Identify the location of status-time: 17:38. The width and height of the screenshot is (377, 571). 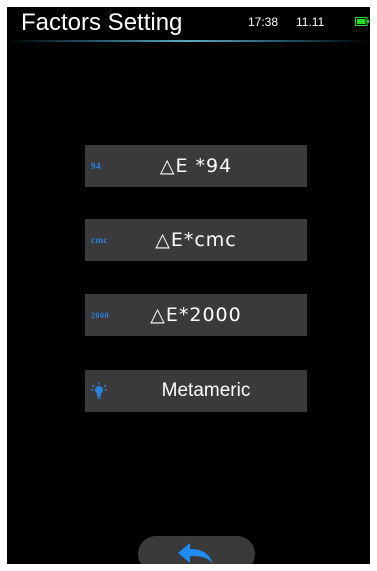
(263, 22).